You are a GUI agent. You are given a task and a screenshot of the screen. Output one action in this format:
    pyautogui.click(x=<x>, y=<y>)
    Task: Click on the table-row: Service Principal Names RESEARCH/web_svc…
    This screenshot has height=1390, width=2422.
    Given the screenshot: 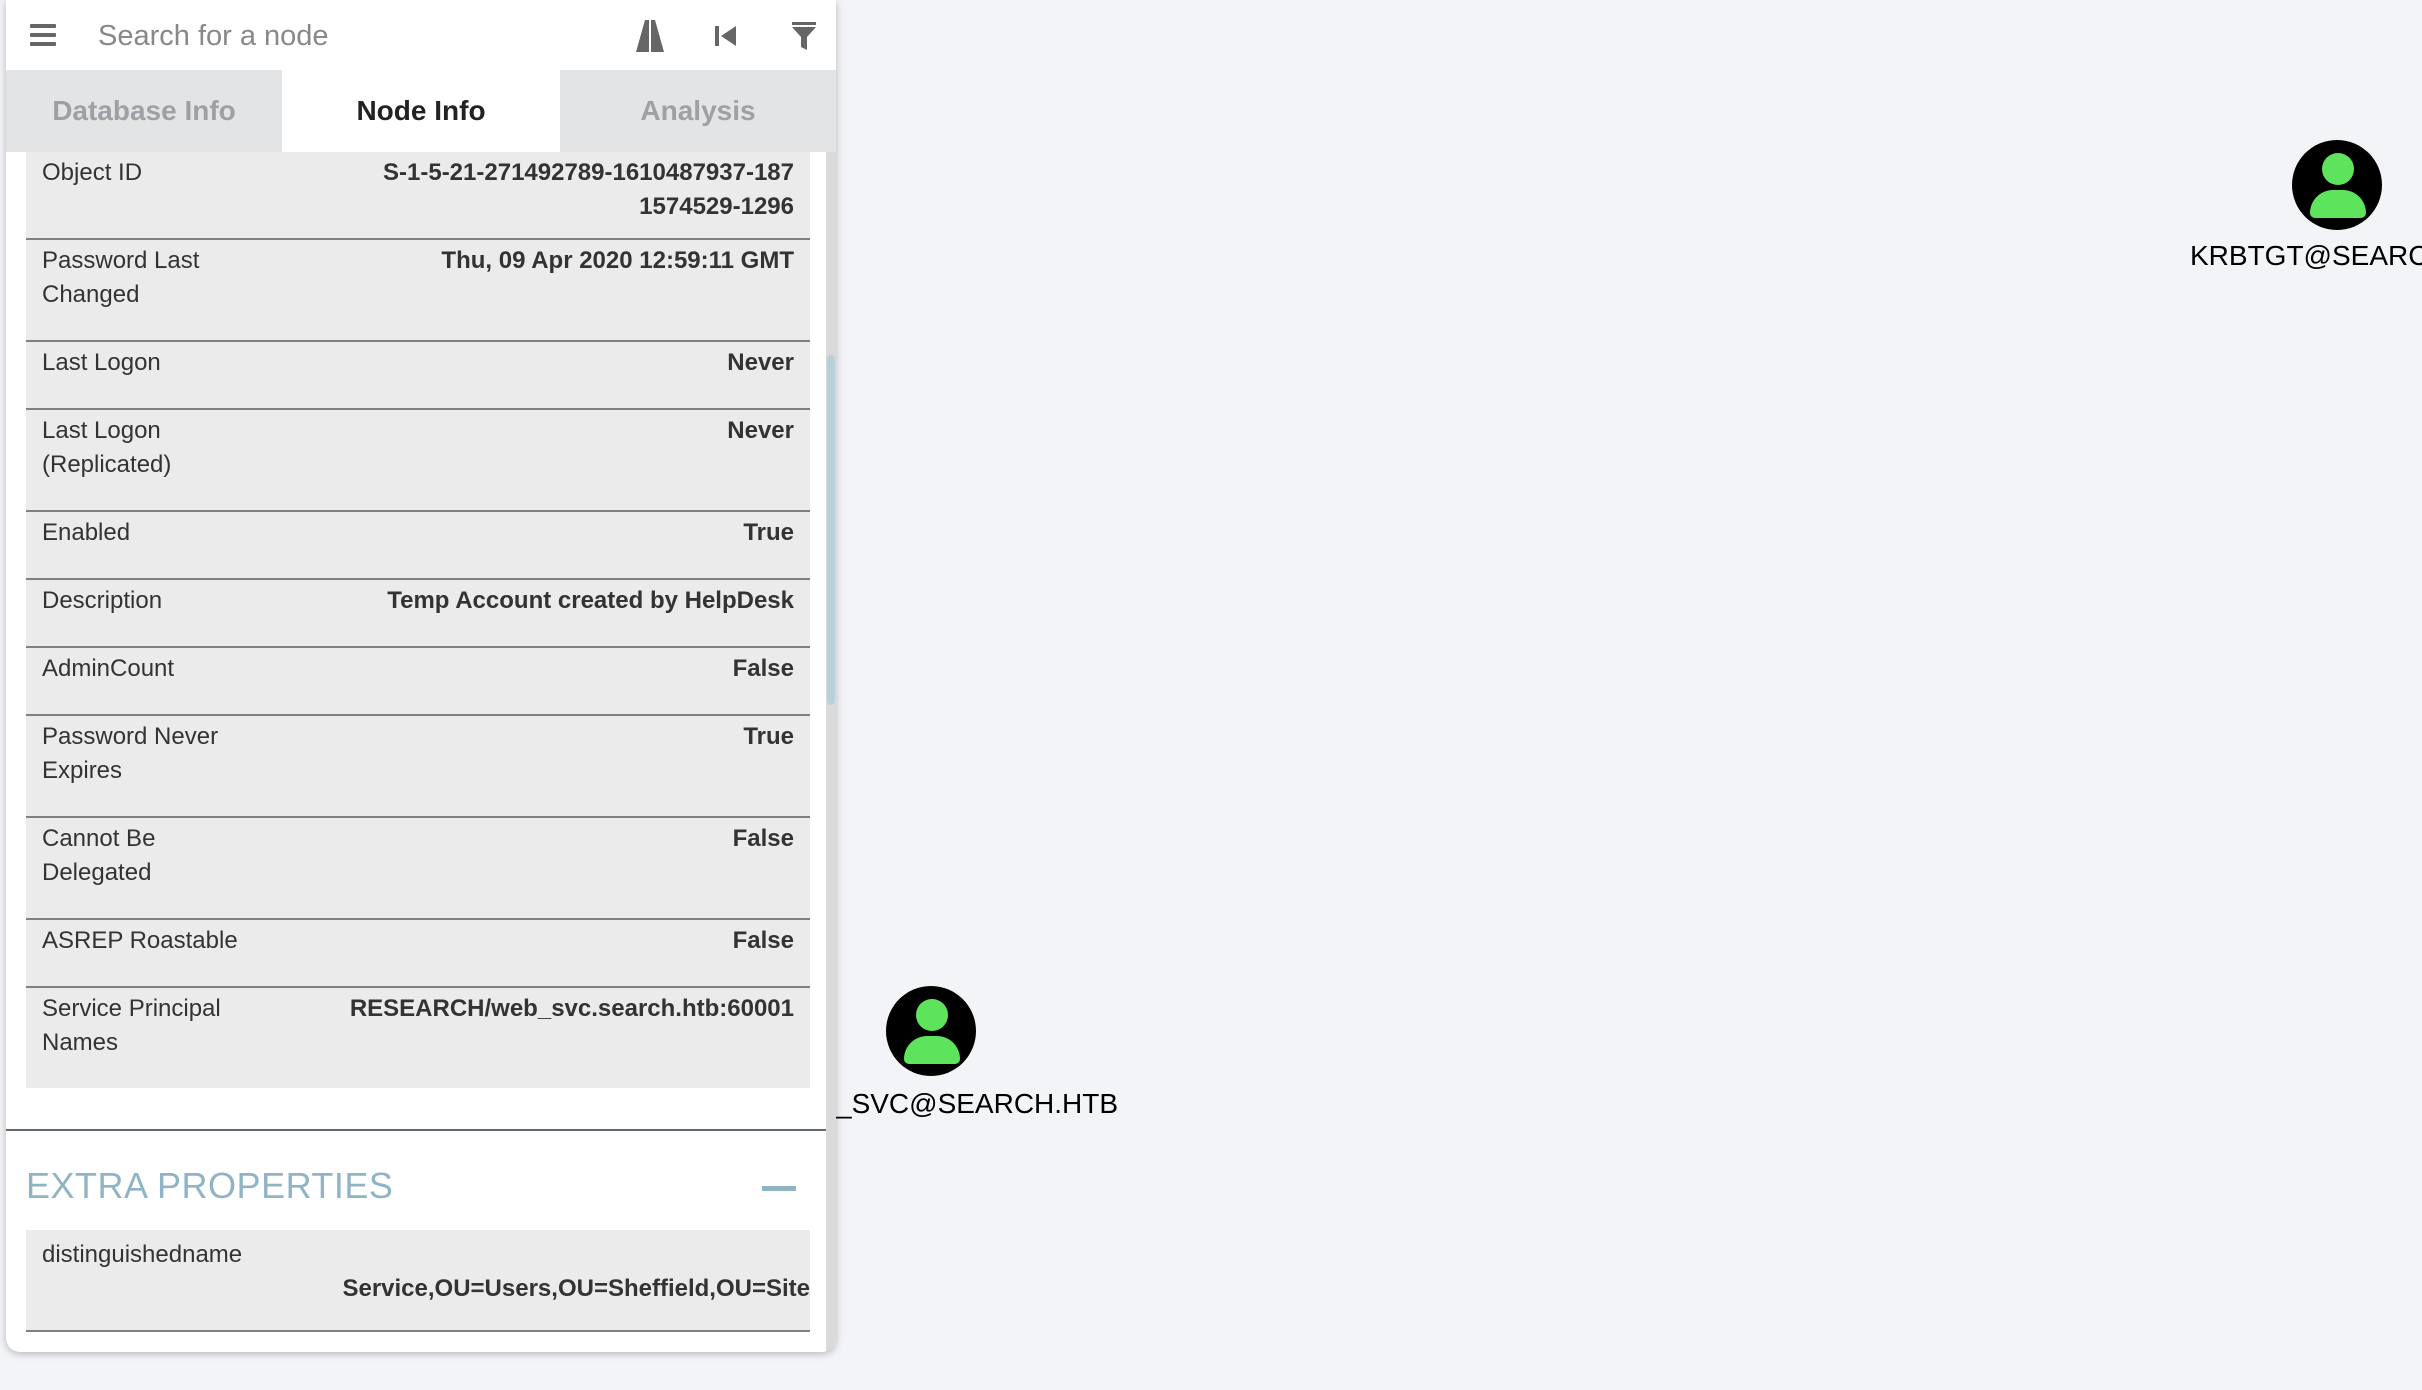 What is the action you would take?
    pyautogui.click(x=418, y=1038)
    